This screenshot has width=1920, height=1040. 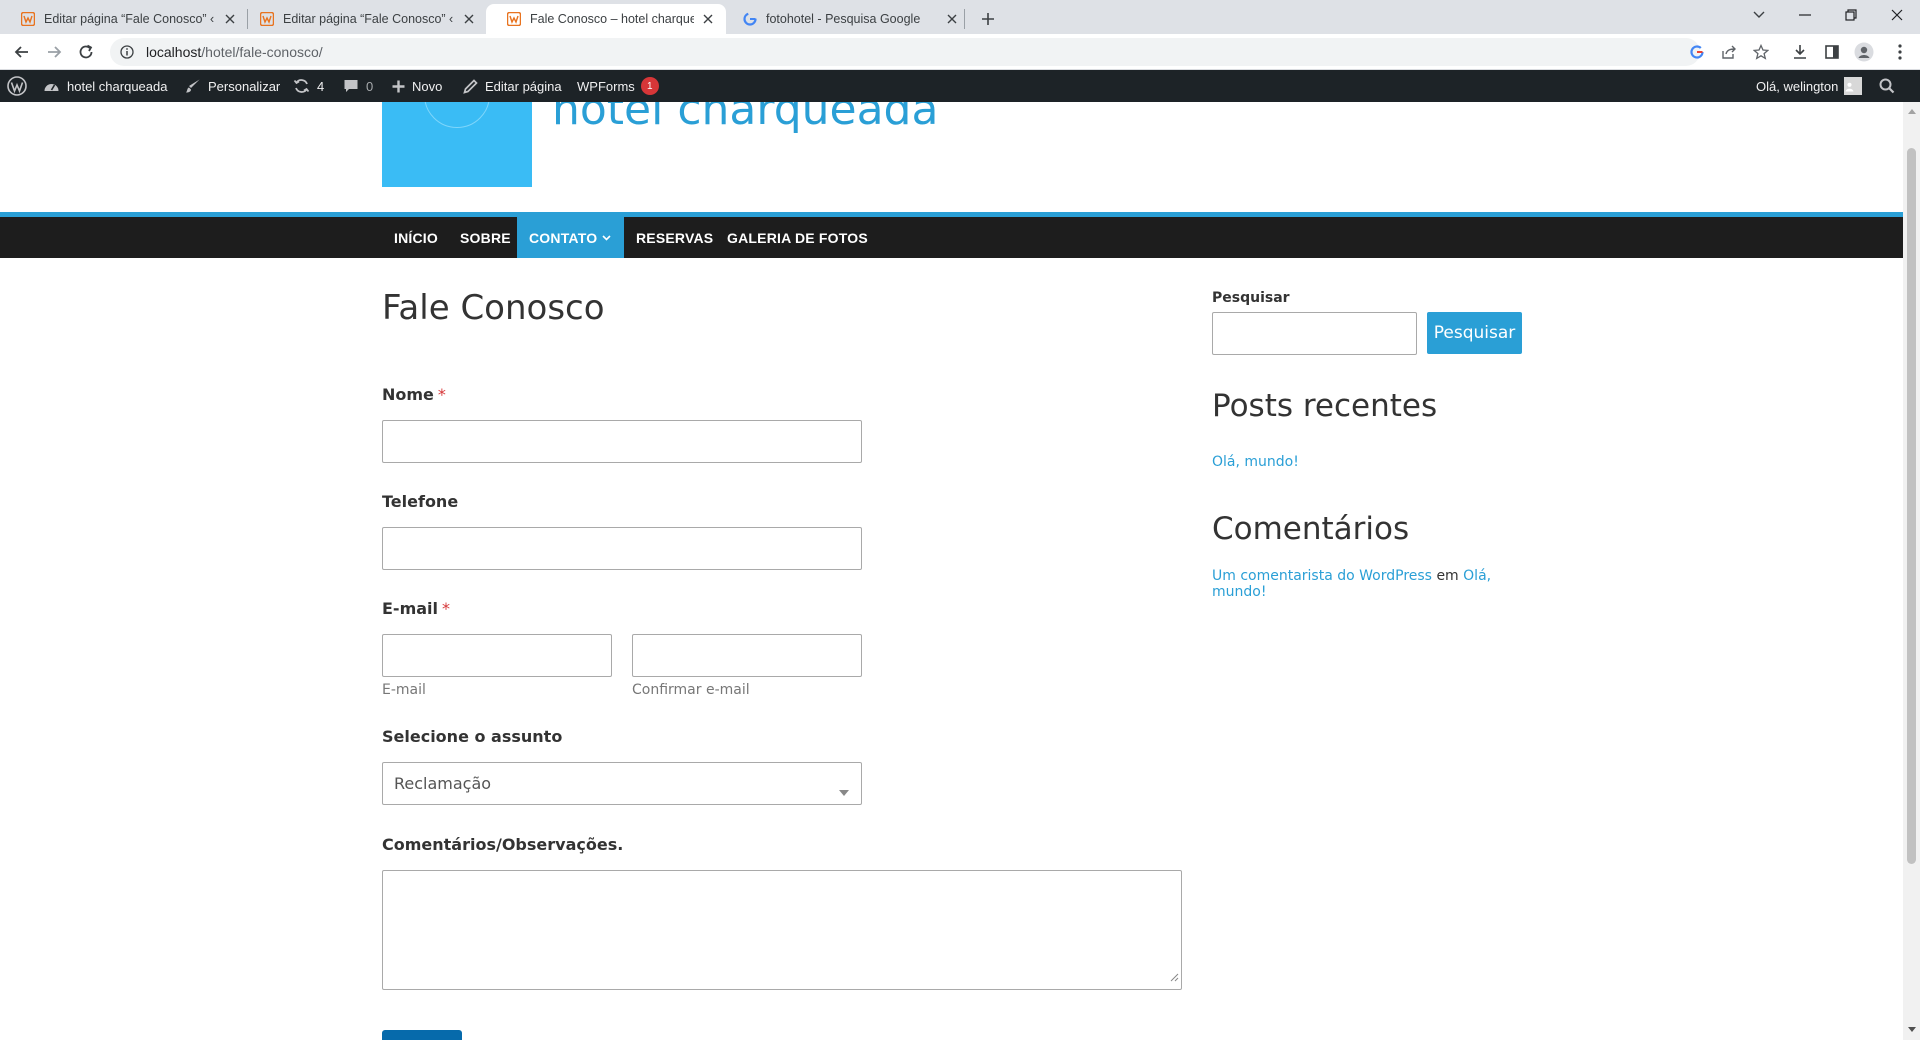 I want to click on submit-button, so click(x=422, y=1035).